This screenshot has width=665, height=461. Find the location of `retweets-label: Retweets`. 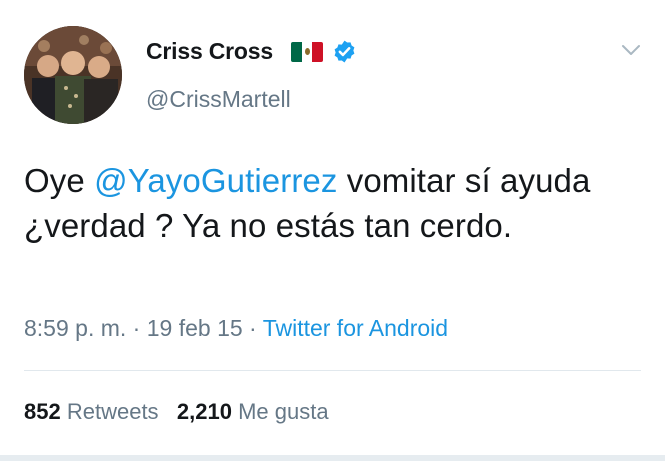

retweets-label: Retweets is located at coordinates (112, 411).